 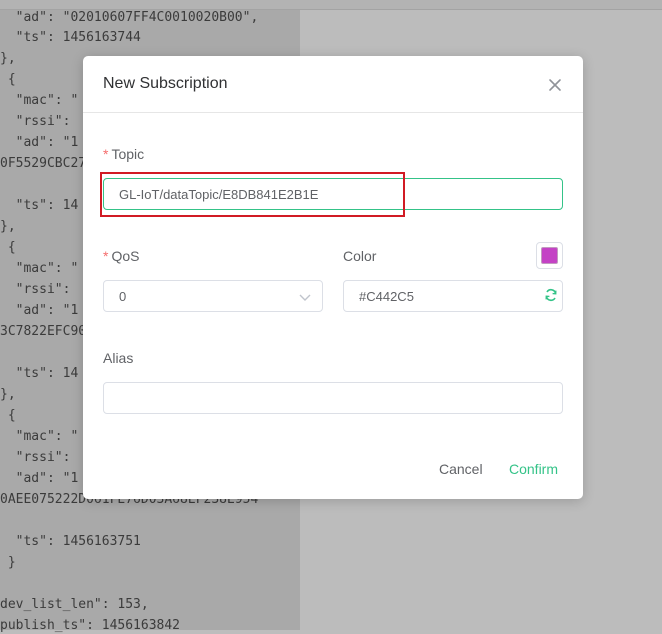 I want to click on json-line: "ts": 1456163751, so click(x=70, y=541).